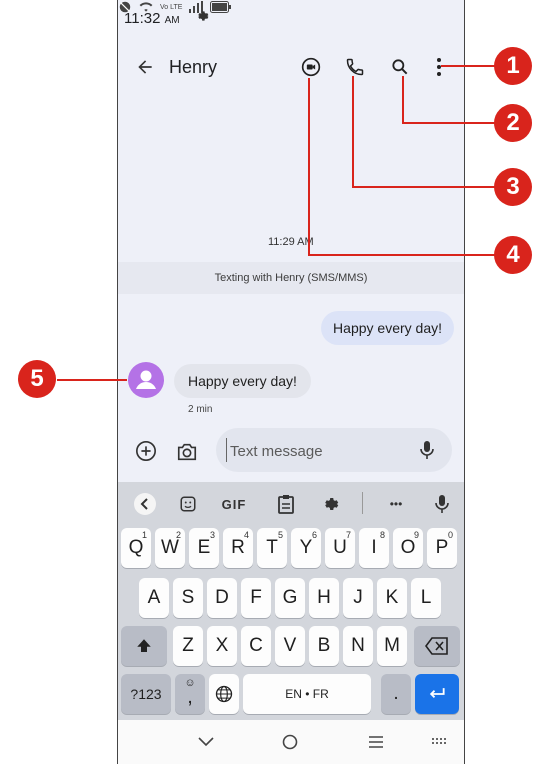 The image size is (533, 764). Describe the element at coordinates (440, 742) in the screenshot. I see `keyboard-switch-icon` at that location.